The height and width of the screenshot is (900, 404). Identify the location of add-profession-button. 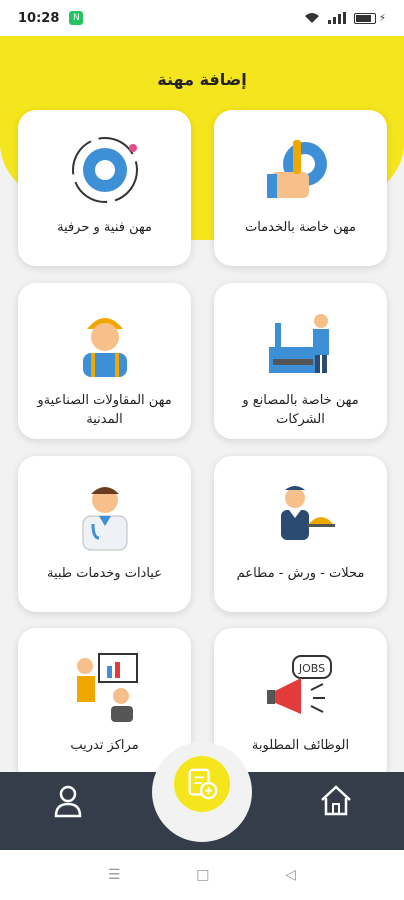
(202, 784).